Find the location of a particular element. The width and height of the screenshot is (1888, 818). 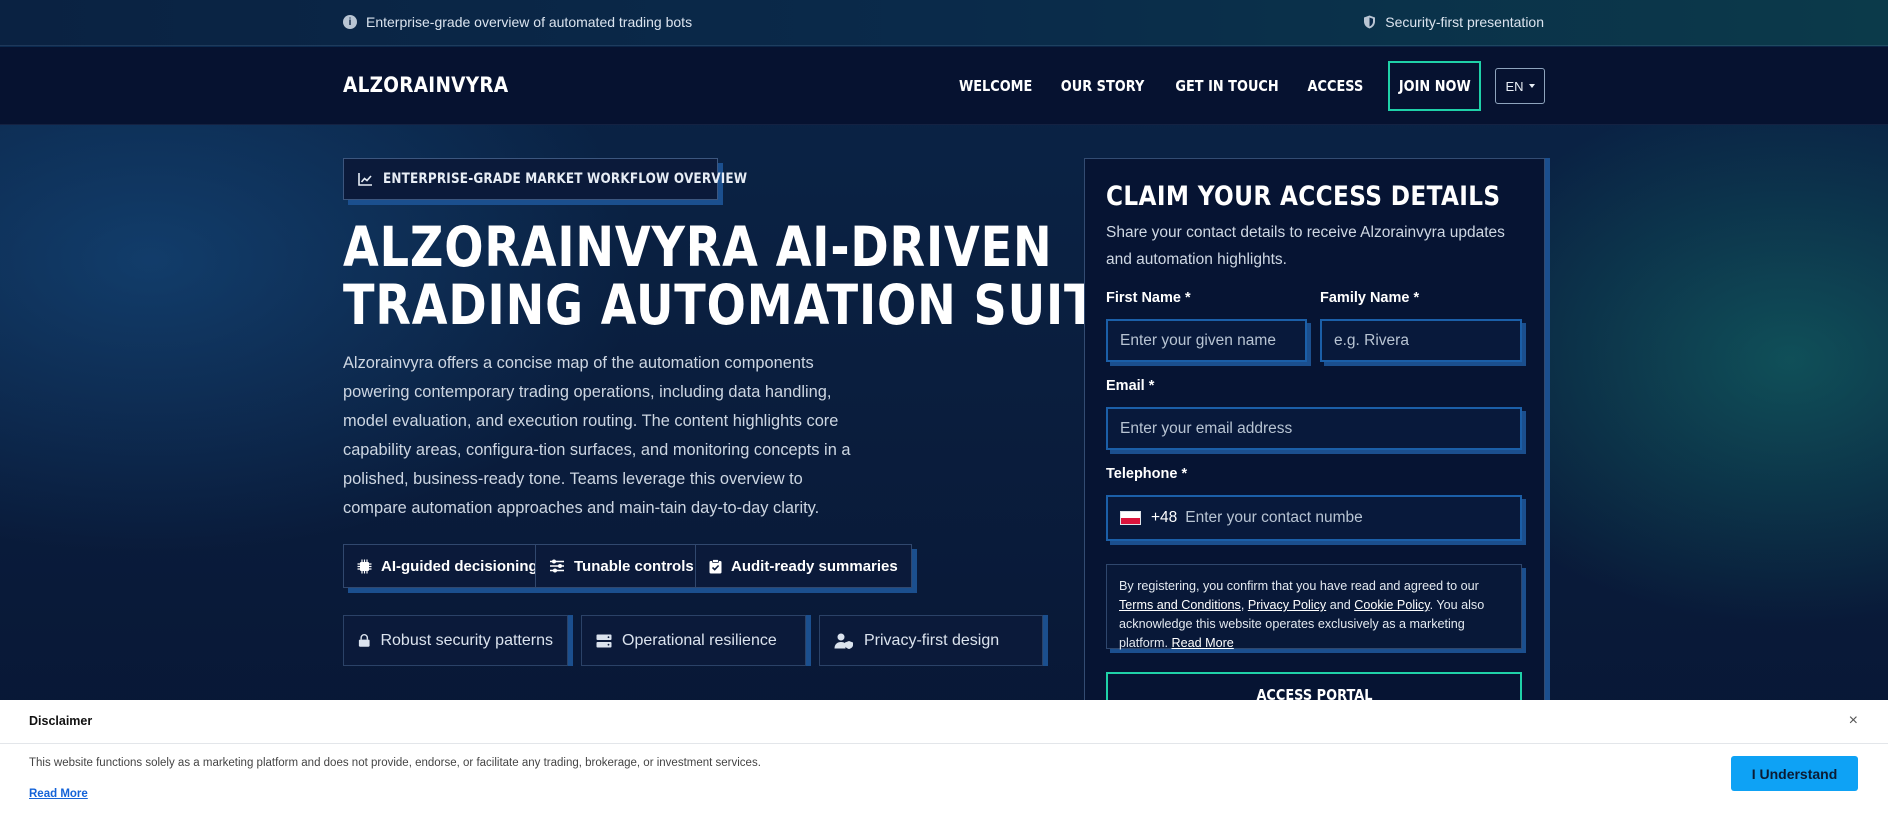

feature-label: Privacy-first design is located at coordinates (932, 640).